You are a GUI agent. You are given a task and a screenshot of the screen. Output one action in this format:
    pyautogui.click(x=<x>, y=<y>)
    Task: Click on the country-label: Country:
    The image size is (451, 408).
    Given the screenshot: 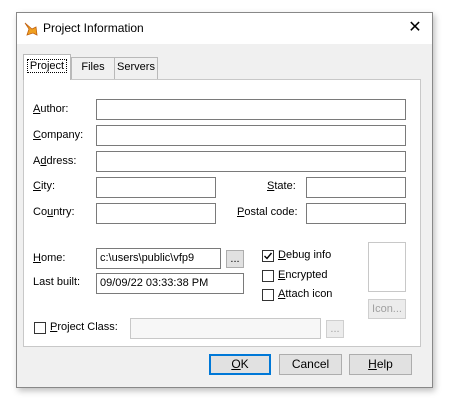 What is the action you would take?
    pyautogui.click(x=54, y=212)
    